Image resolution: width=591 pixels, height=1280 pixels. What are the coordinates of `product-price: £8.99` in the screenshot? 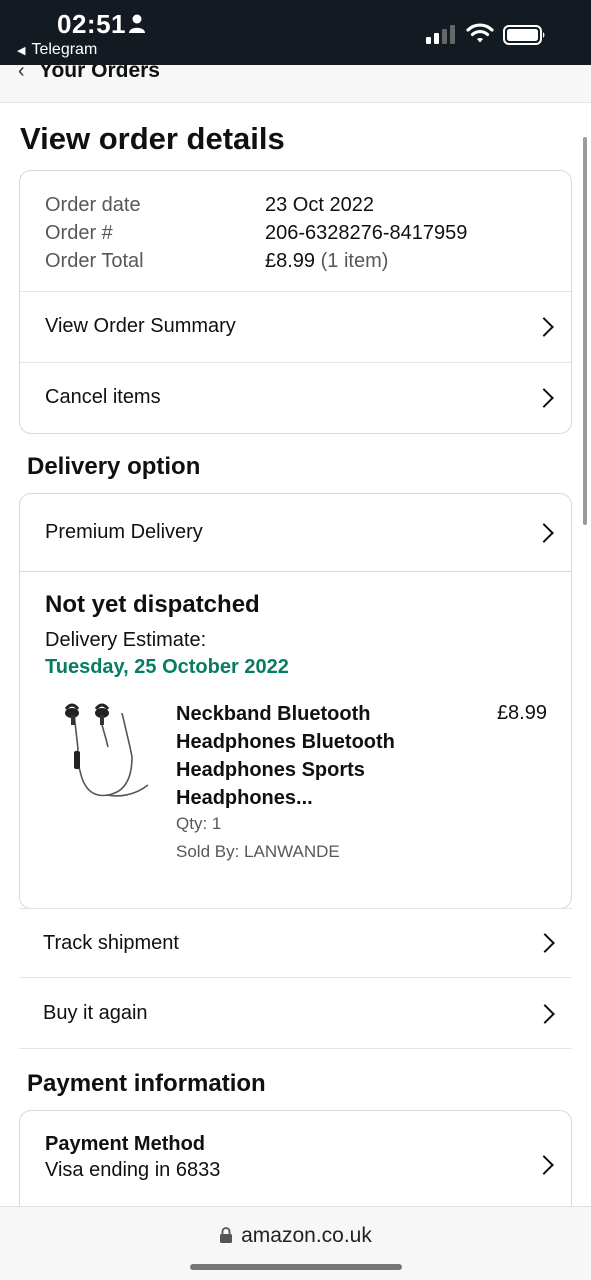 It's located at (521, 713).